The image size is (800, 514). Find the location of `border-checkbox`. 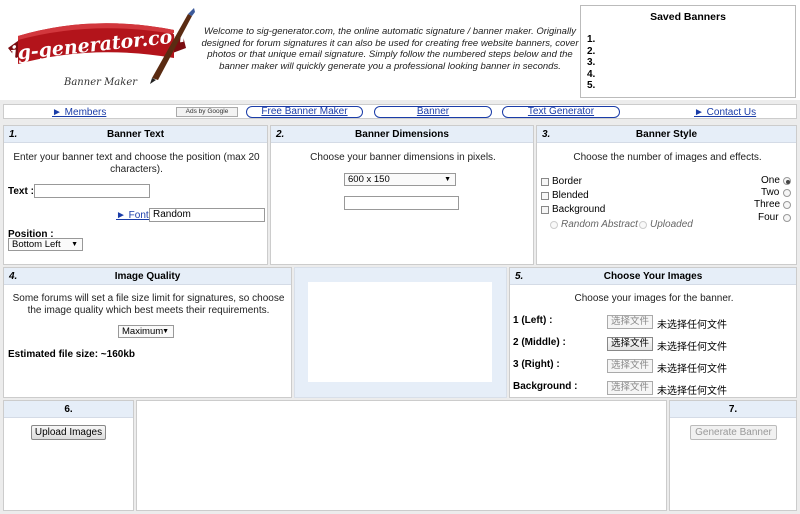

border-checkbox is located at coordinates (545, 182).